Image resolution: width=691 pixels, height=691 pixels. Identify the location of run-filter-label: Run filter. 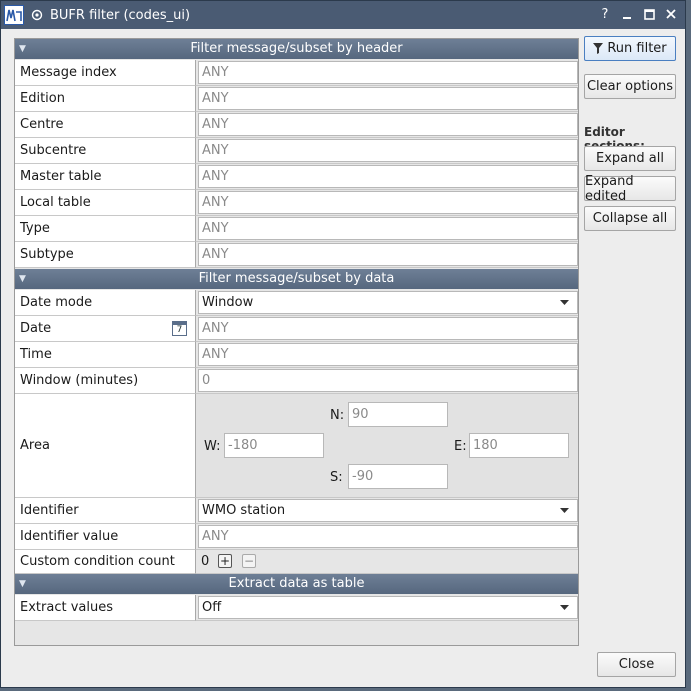
(637, 48).